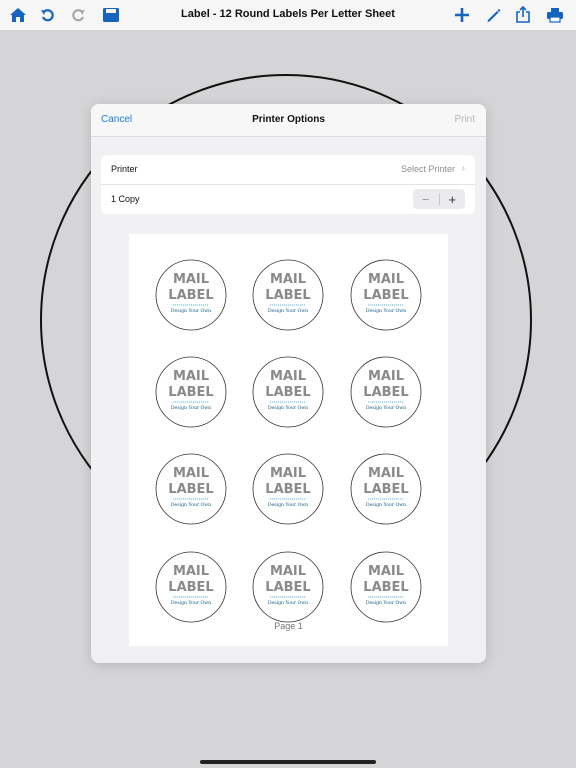 The image size is (576, 768). Describe the element at coordinates (555, 15) in the screenshot. I see `print-icon` at that location.